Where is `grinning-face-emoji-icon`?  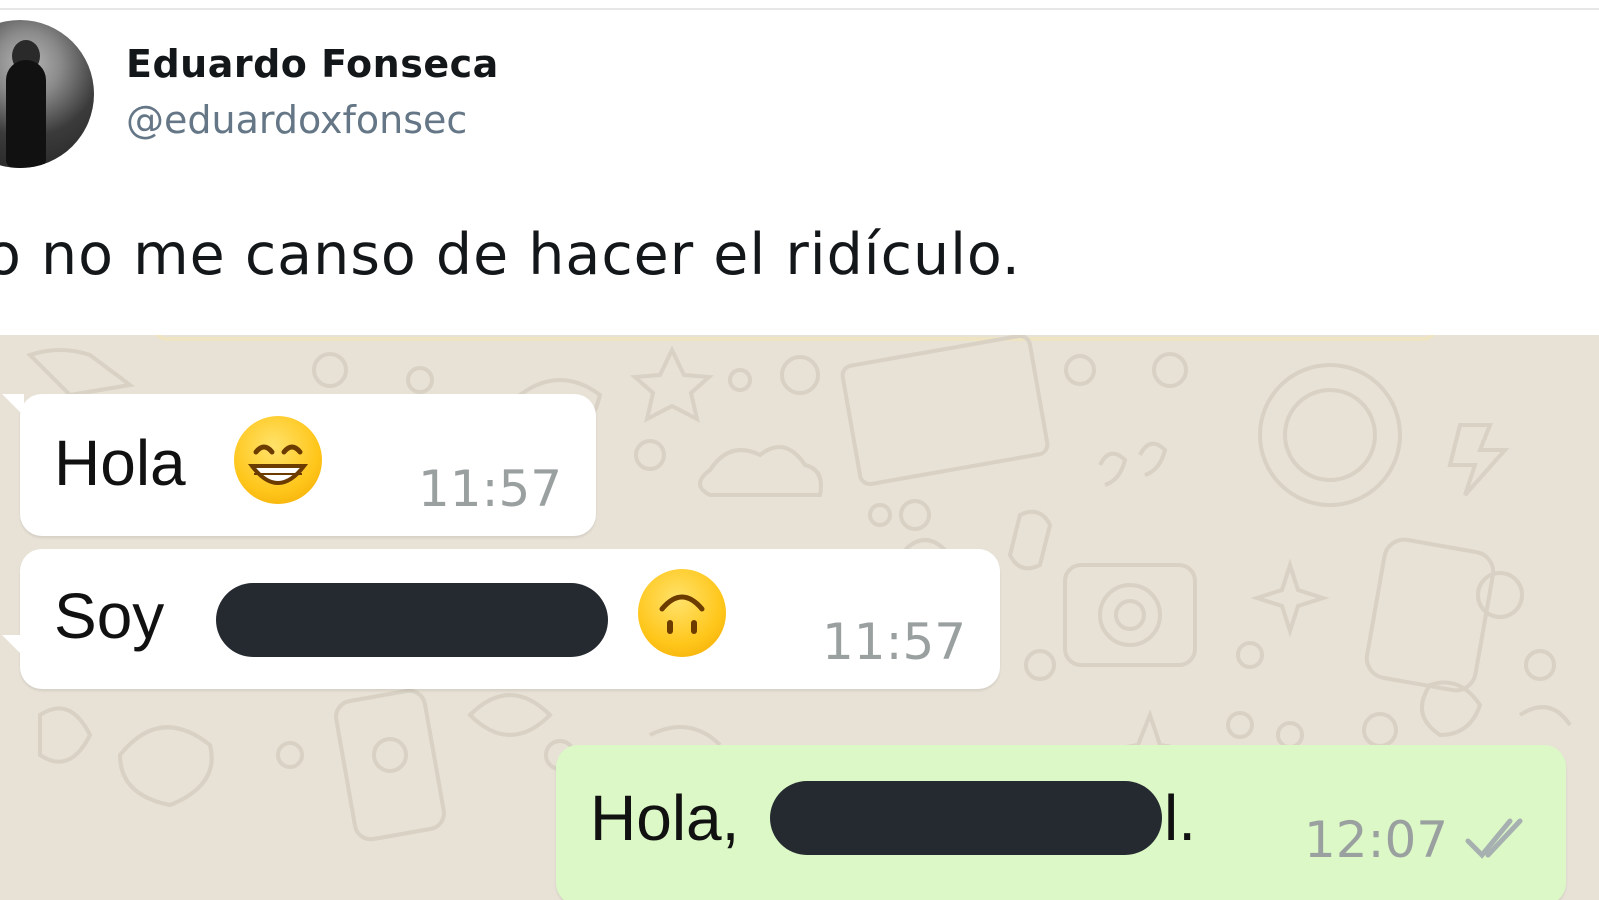
grinning-face-emoji-icon is located at coordinates (278, 460).